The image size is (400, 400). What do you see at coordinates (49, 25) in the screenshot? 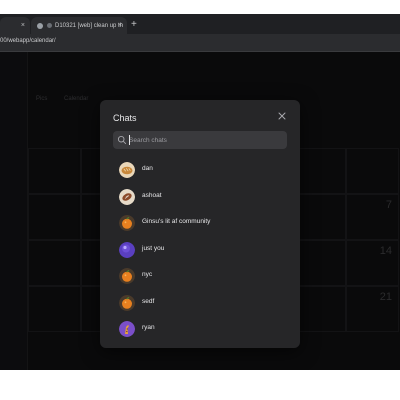
I see `status-dot-icon` at bounding box center [49, 25].